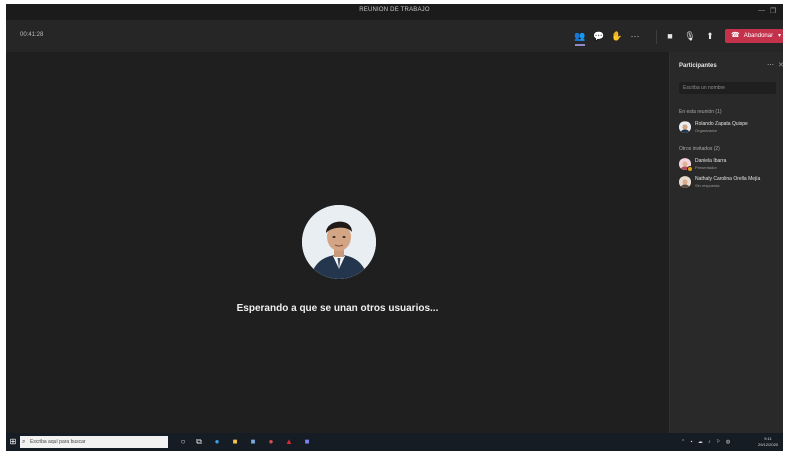  What do you see at coordinates (217, 442) in the screenshot?
I see `edge-icon: ●` at bounding box center [217, 442].